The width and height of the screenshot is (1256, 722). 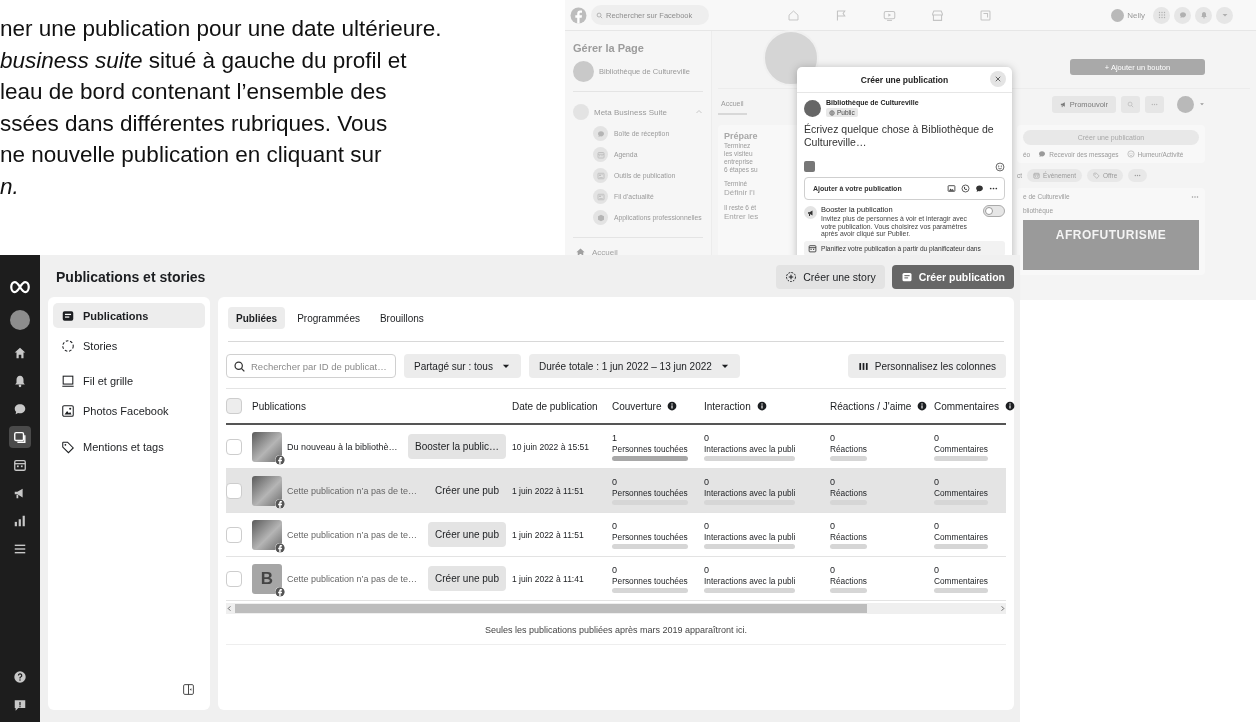 I want to click on sidebar-item: Publications, so click(x=129, y=315).